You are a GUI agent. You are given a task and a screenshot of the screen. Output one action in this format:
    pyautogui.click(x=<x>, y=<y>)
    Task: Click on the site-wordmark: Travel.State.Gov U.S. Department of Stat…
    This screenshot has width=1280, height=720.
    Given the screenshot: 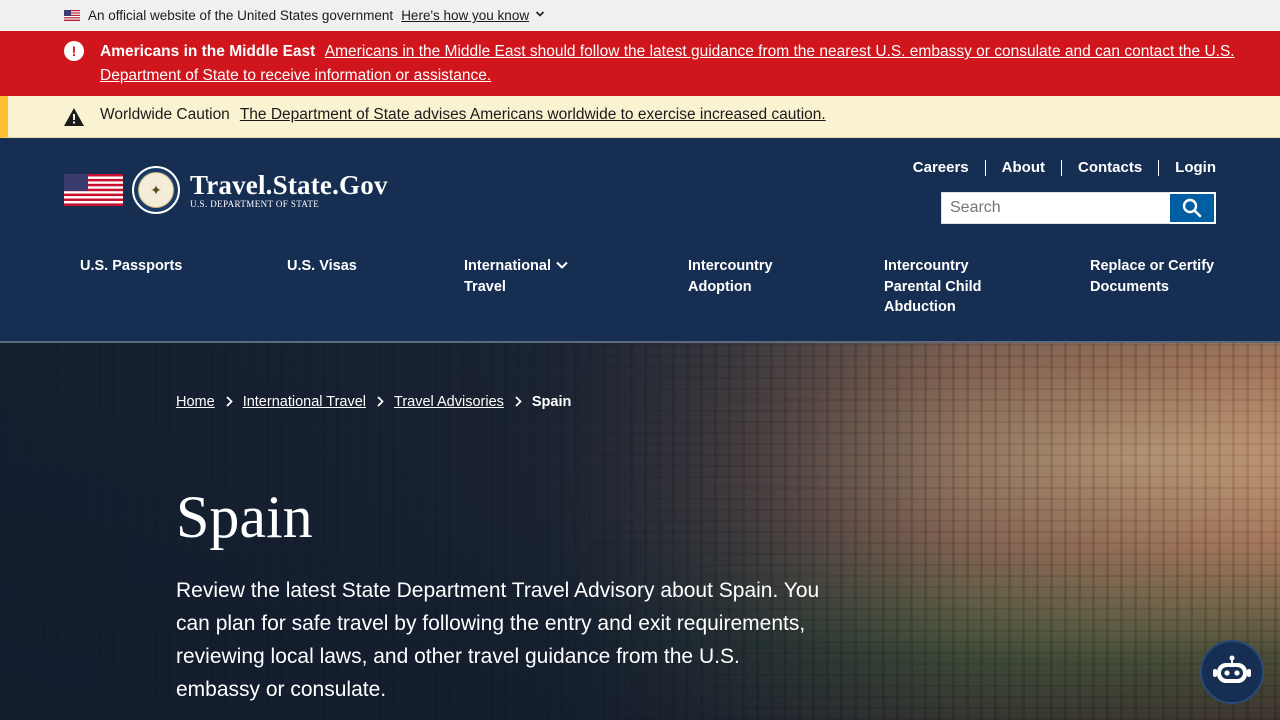 What is the action you would take?
    pyautogui.click(x=289, y=190)
    